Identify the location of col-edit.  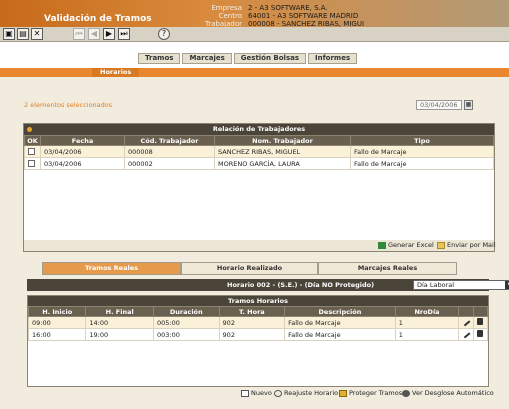
(466, 311).